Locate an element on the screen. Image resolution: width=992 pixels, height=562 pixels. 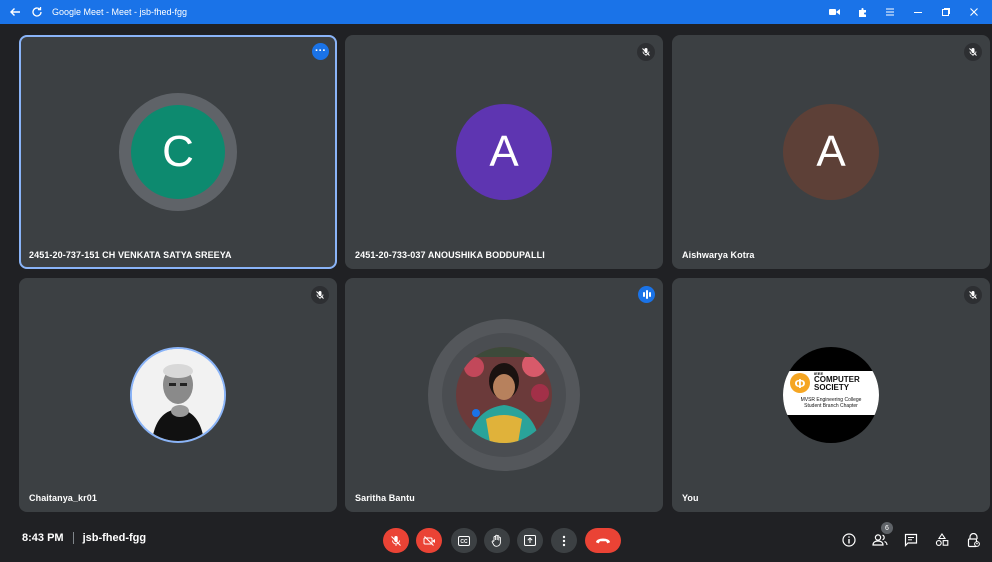
people-icon is located at coordinates (880, 540).